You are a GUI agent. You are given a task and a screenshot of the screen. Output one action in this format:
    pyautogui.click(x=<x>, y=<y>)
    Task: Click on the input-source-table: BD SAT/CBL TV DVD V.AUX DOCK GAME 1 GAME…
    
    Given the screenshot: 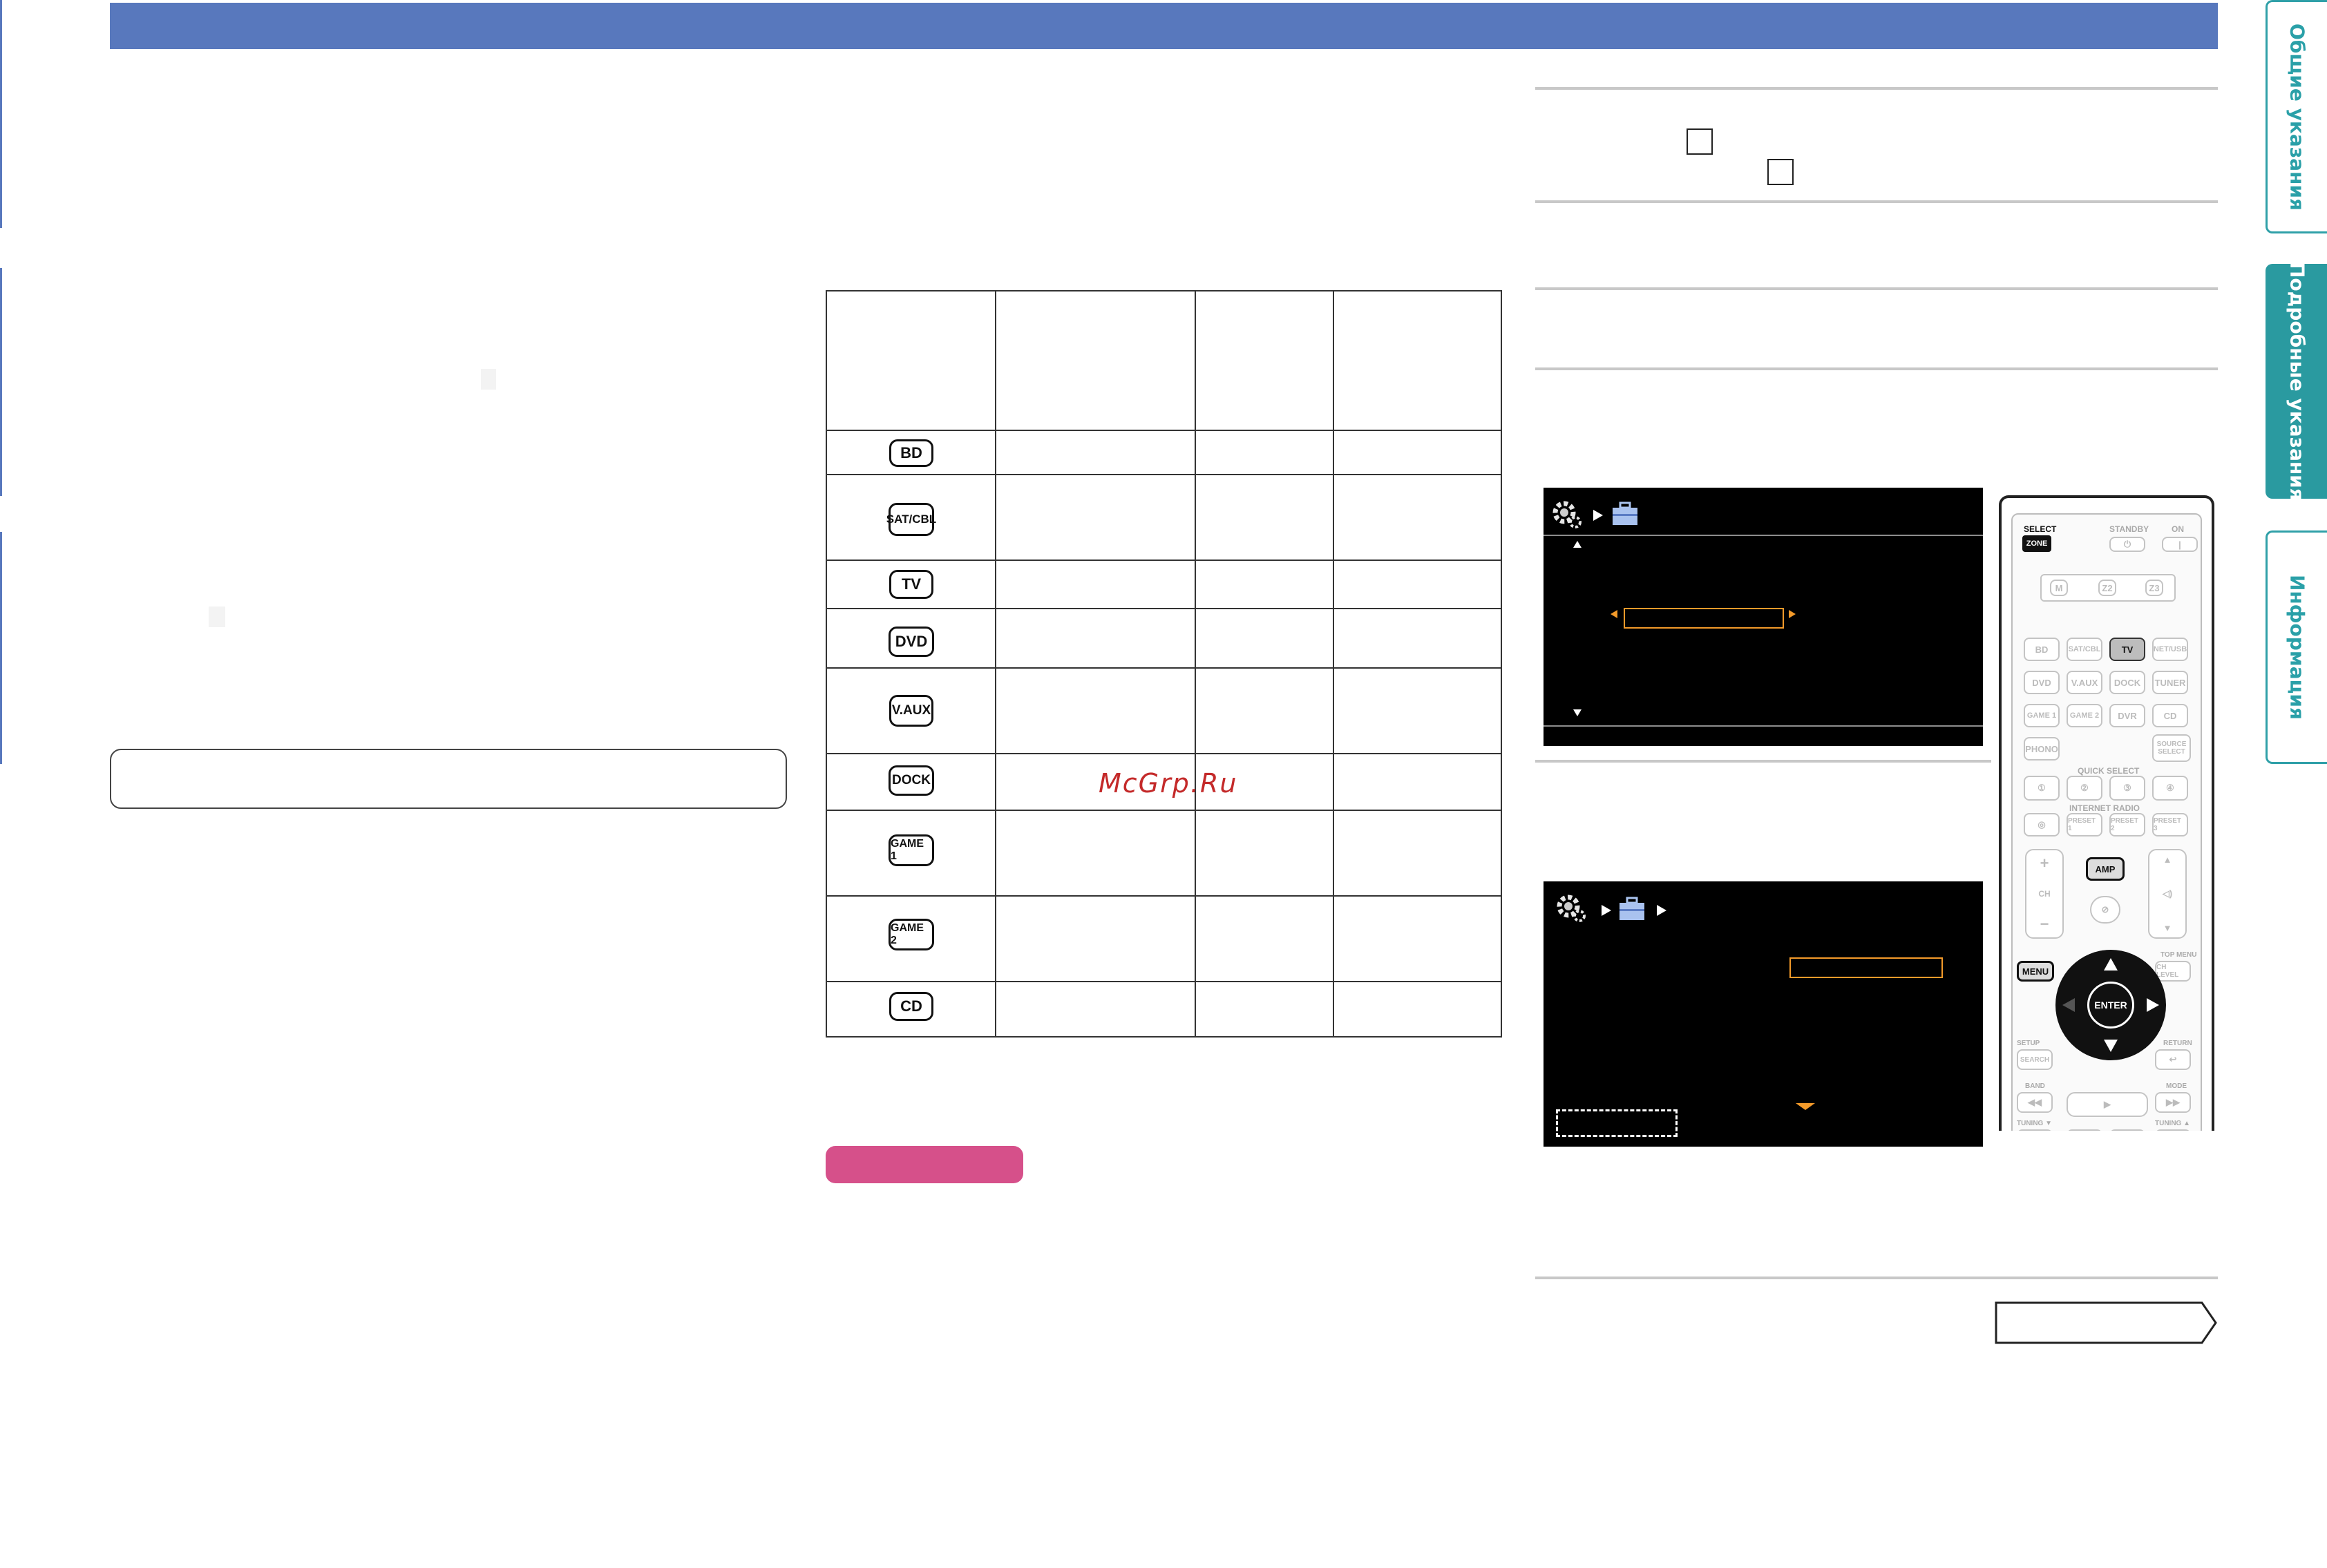 What is the action you would take?
    pyautogui.click(x=1164, y=664)
    